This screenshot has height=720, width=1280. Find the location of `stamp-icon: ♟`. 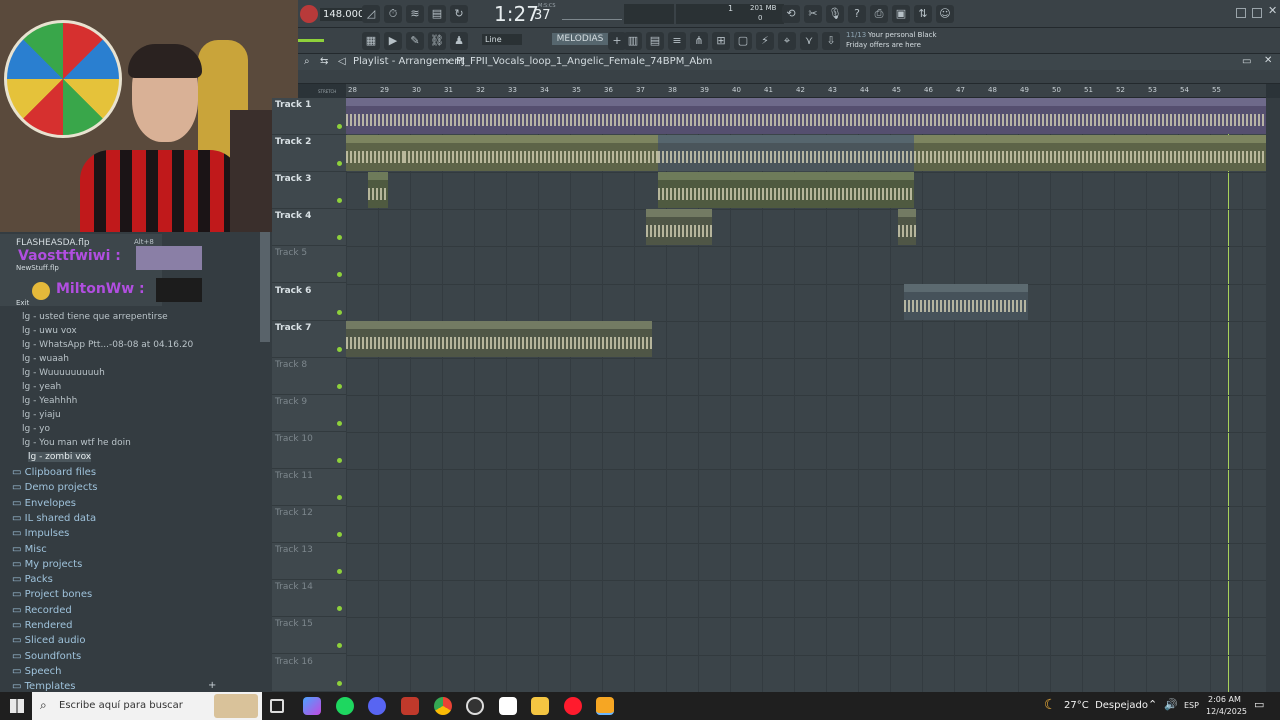

stamp-icon: ♟ is located at coordinates (459, 41).